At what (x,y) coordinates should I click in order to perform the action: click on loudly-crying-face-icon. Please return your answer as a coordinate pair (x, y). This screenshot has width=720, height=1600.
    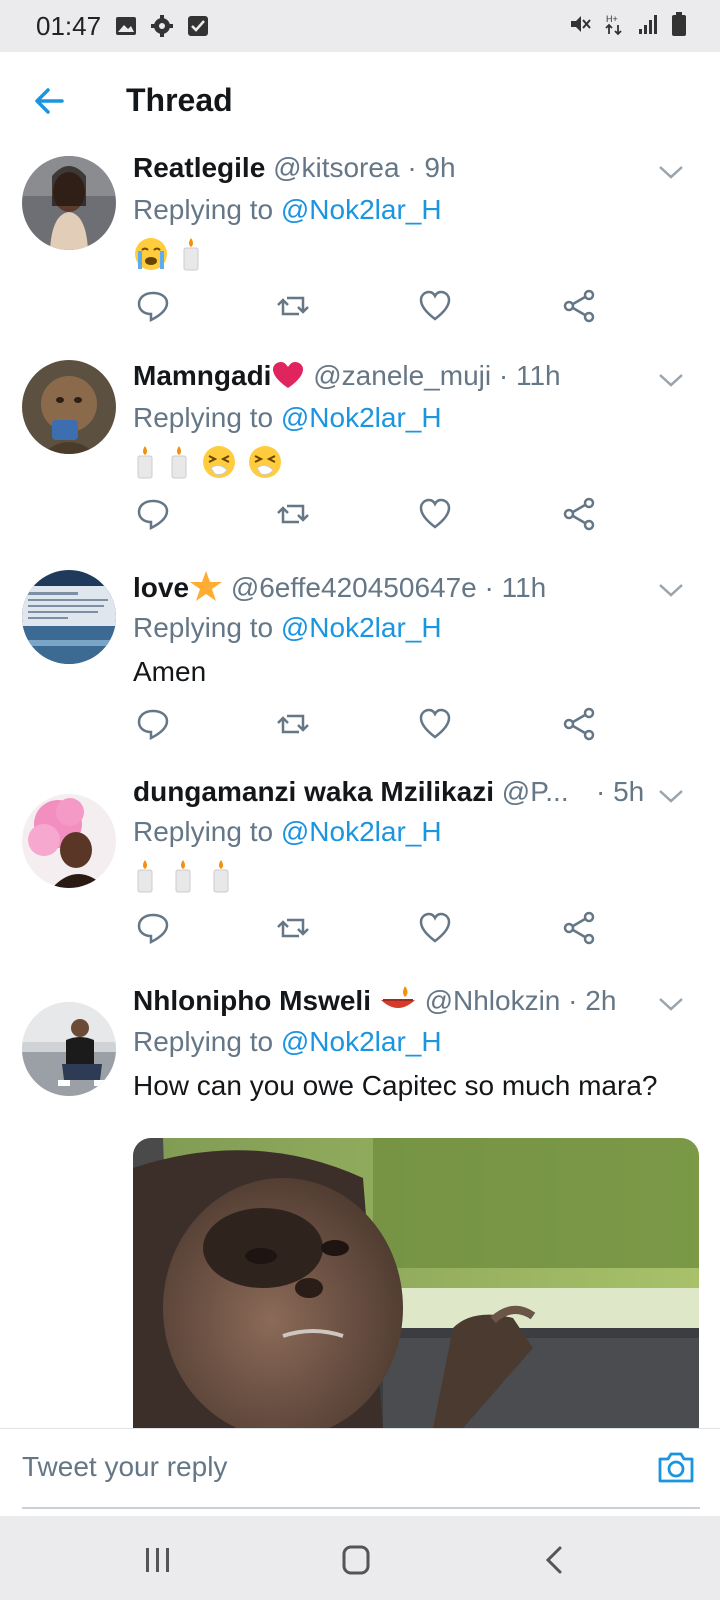
    Looking at the image, I should click on (151, 254).